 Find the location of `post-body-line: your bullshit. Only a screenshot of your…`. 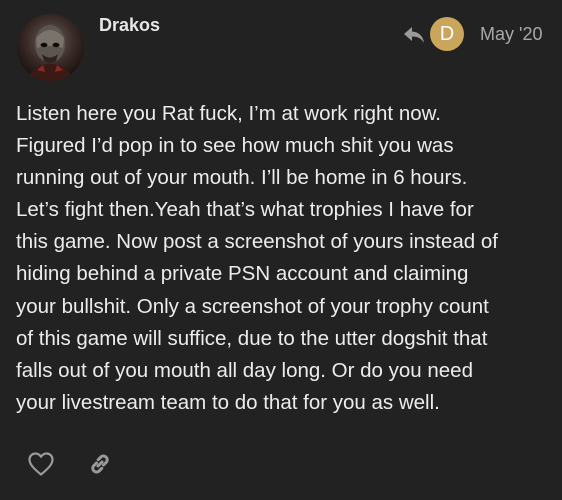

post-body-line: your bullshit. Only a screenshot of your… is located at coordinates (252, 306).